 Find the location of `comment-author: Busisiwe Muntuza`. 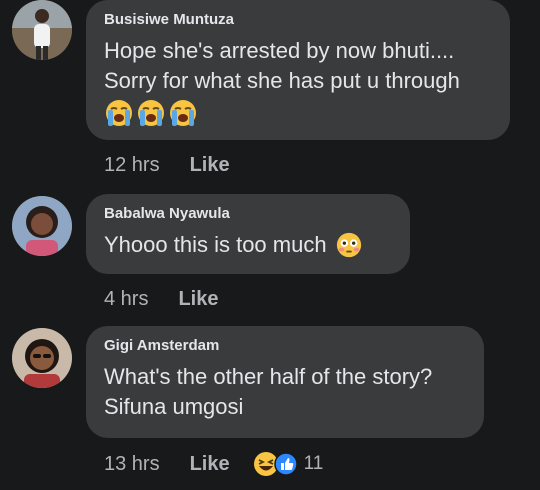

comment-author: Busisiwe Muntuza is located at coordinates (297, 20).